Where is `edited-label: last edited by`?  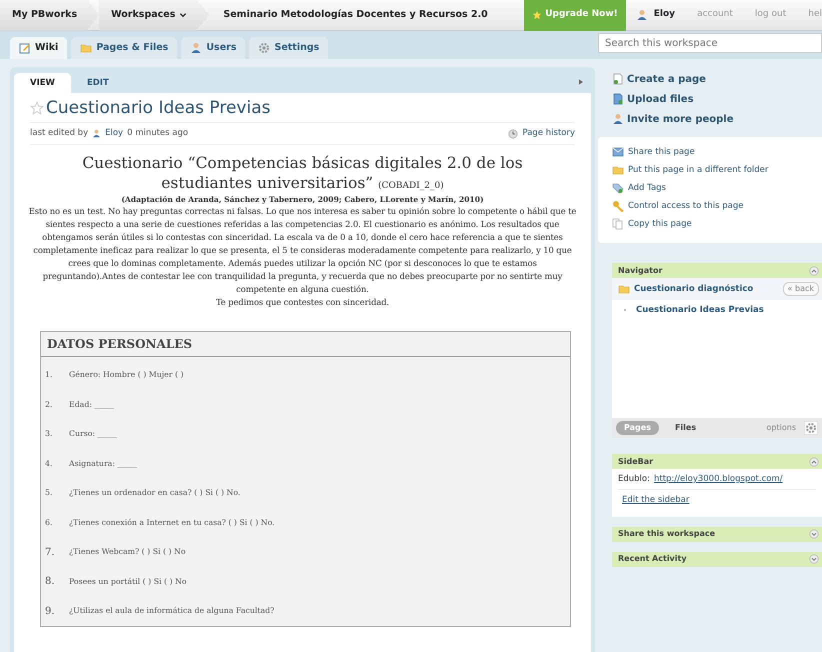
edited-label: last edited by is located at coordinates (59, 133).